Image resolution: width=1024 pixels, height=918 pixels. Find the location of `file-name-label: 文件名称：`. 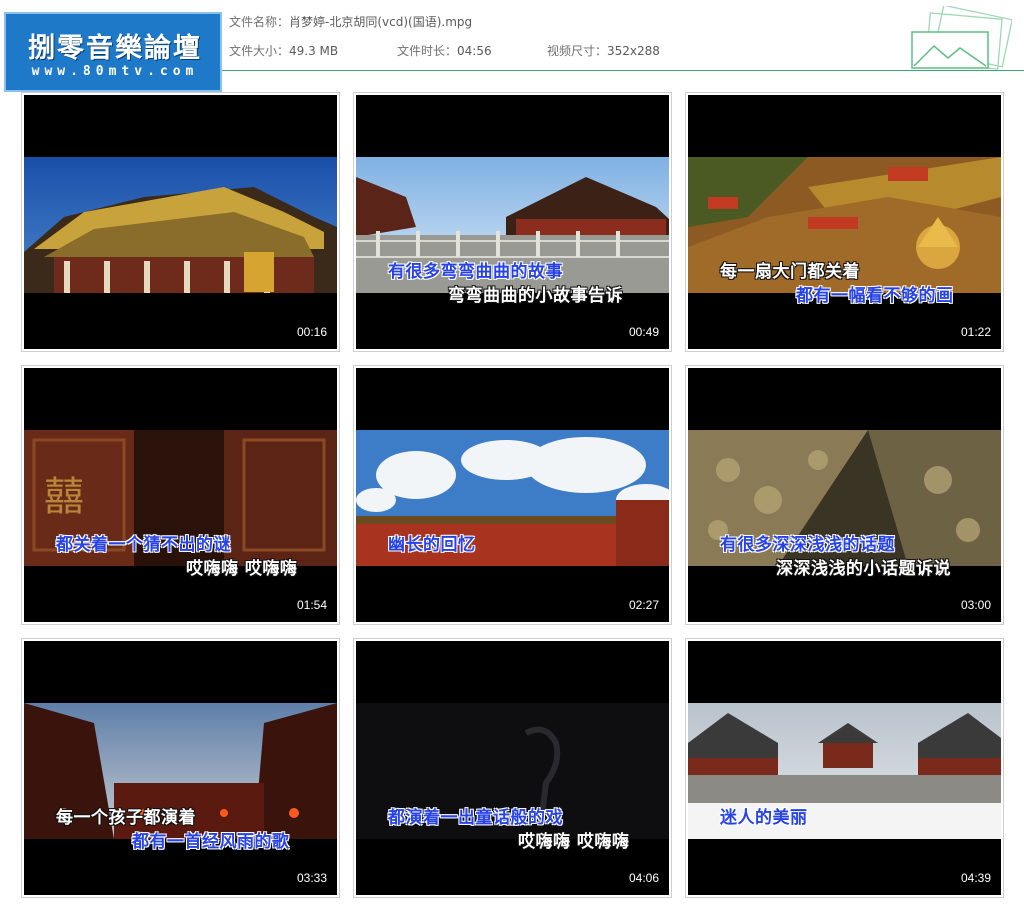

file-name-label: 文件名称： is located at coordinates (259, 22).